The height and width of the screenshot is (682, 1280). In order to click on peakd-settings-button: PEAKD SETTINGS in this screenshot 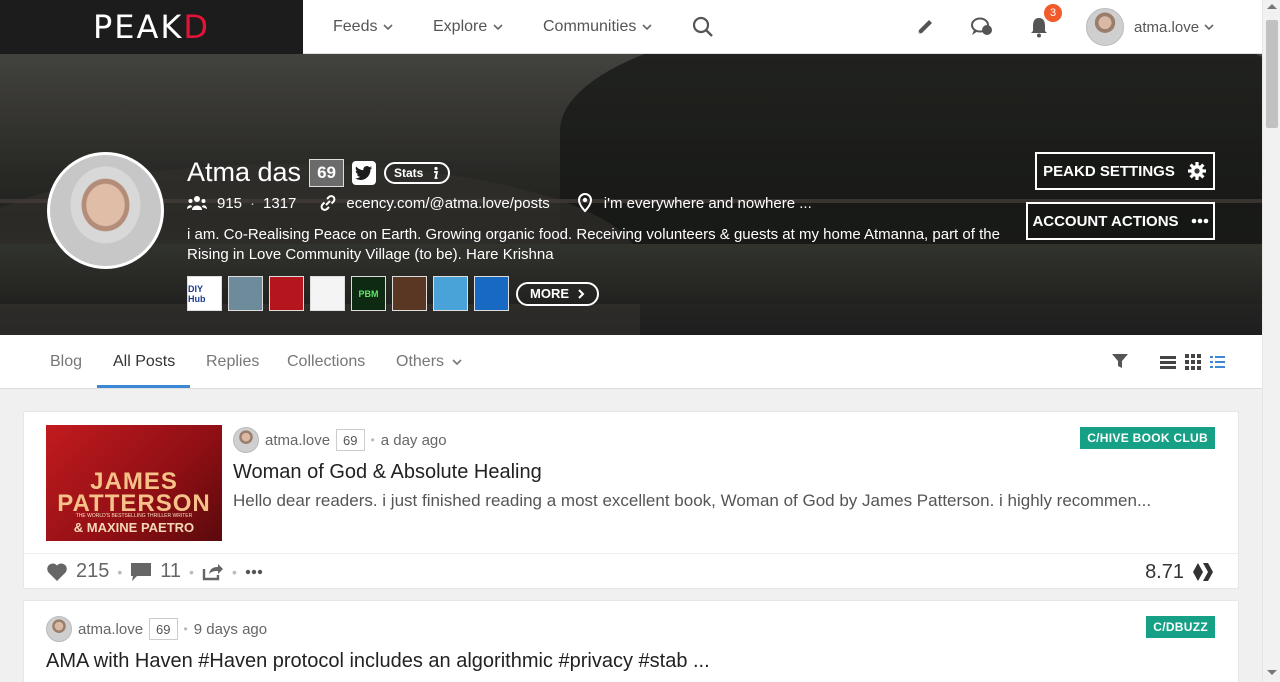, I will do `click(1125, 171)`.